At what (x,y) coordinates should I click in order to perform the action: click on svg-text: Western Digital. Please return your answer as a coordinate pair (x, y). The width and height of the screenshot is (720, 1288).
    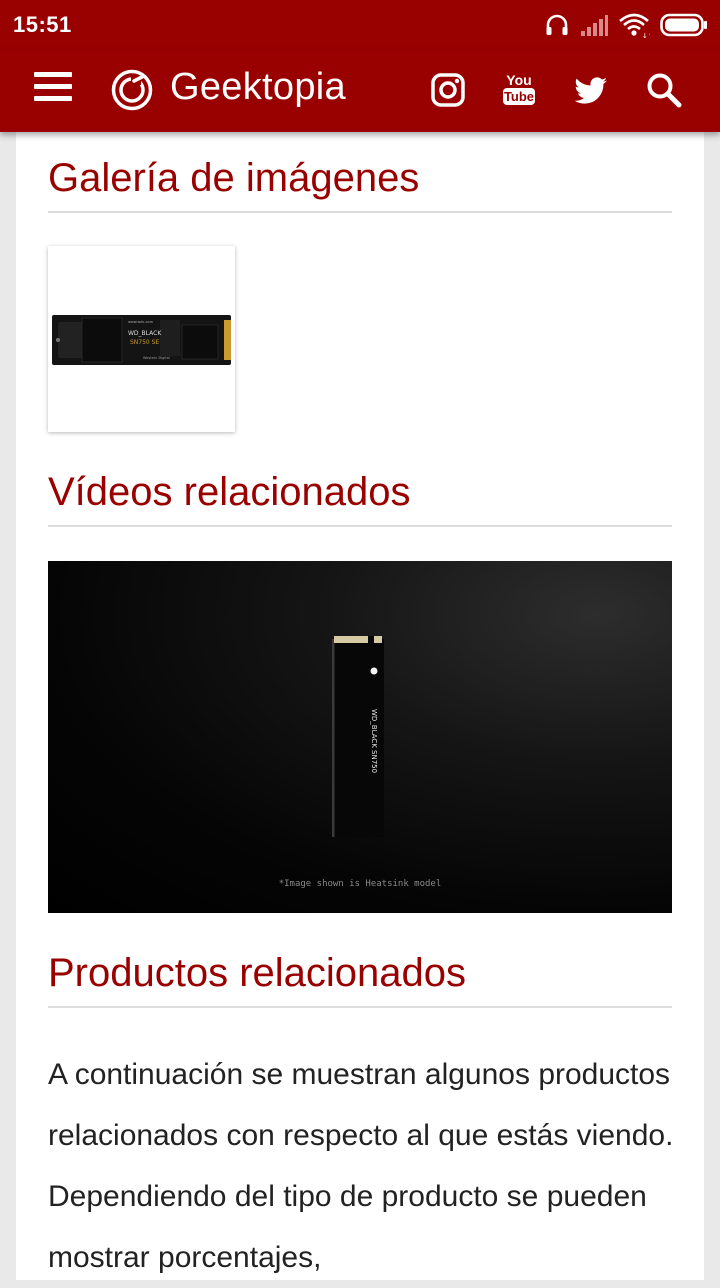
    Looking at the image, I should click on (156, 358).